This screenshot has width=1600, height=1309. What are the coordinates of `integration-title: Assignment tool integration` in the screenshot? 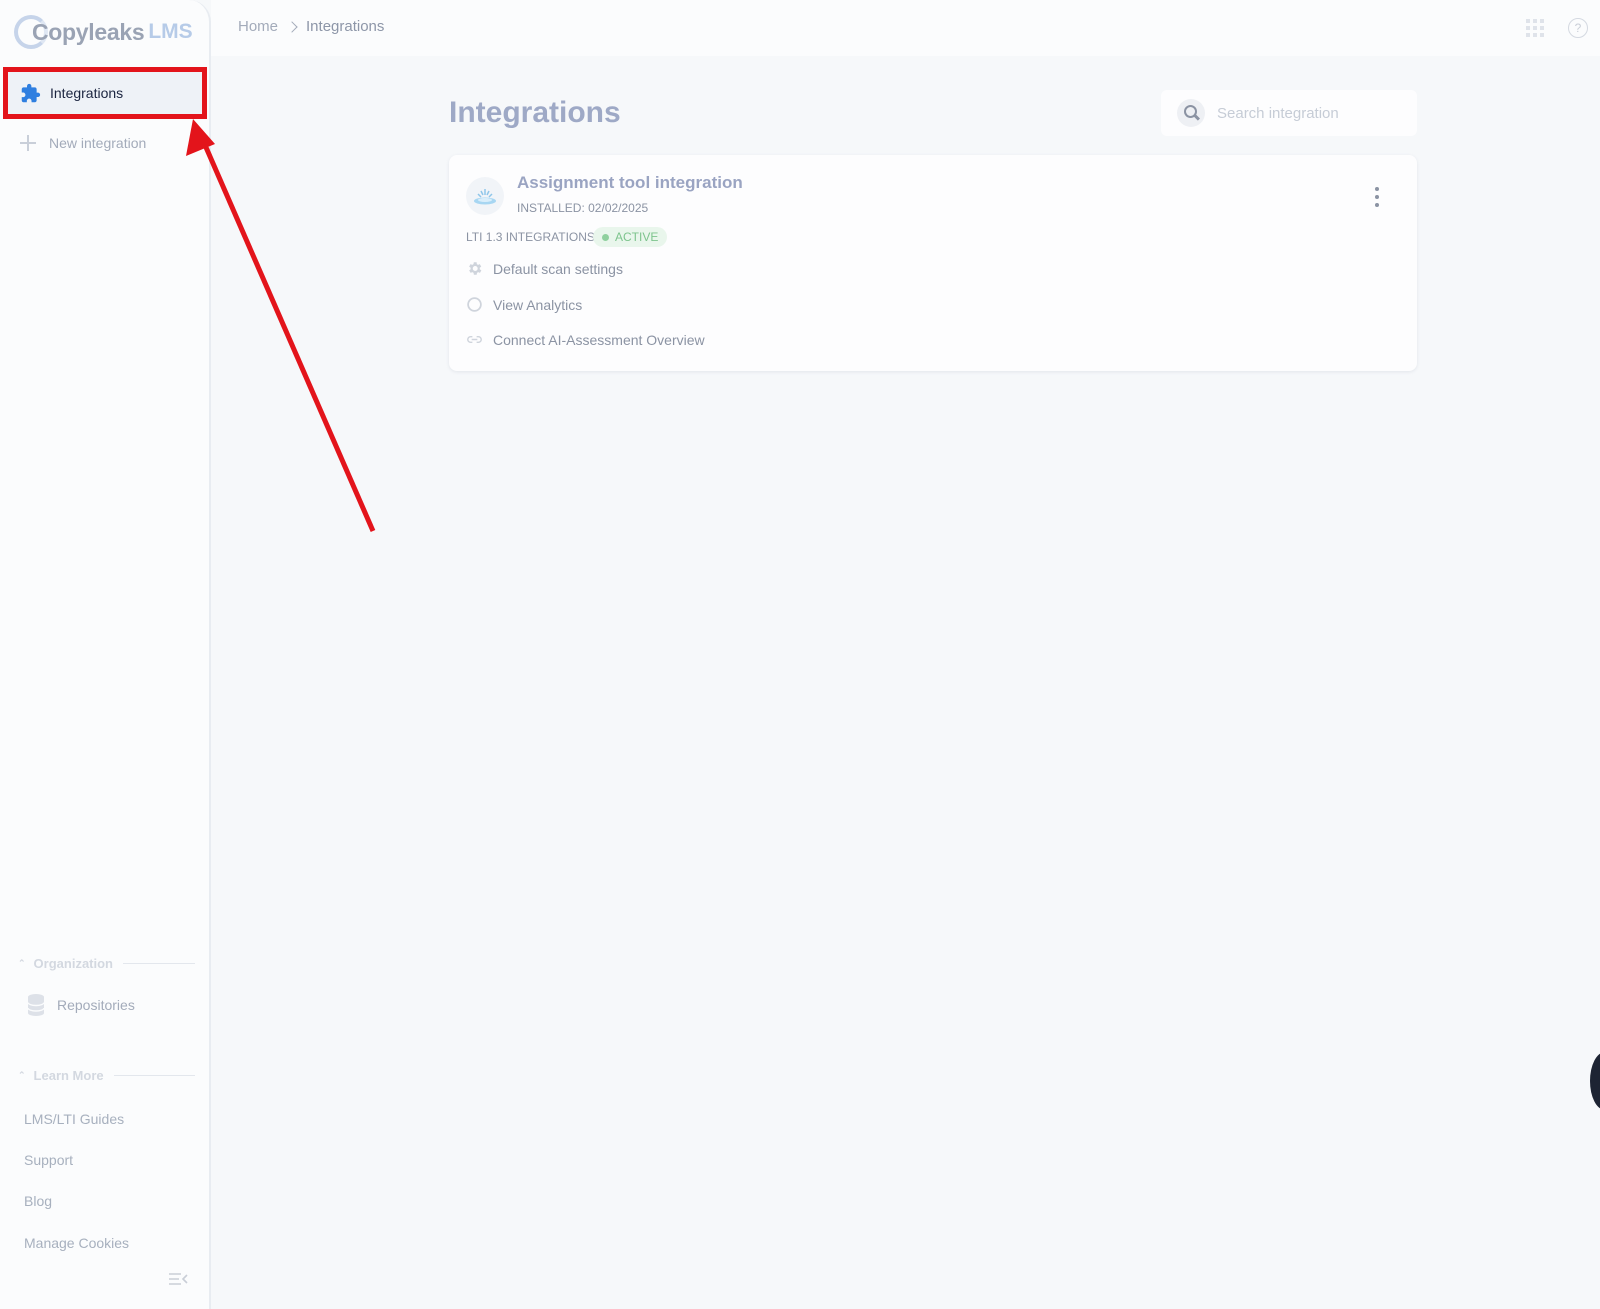 It's located at (630, 183).